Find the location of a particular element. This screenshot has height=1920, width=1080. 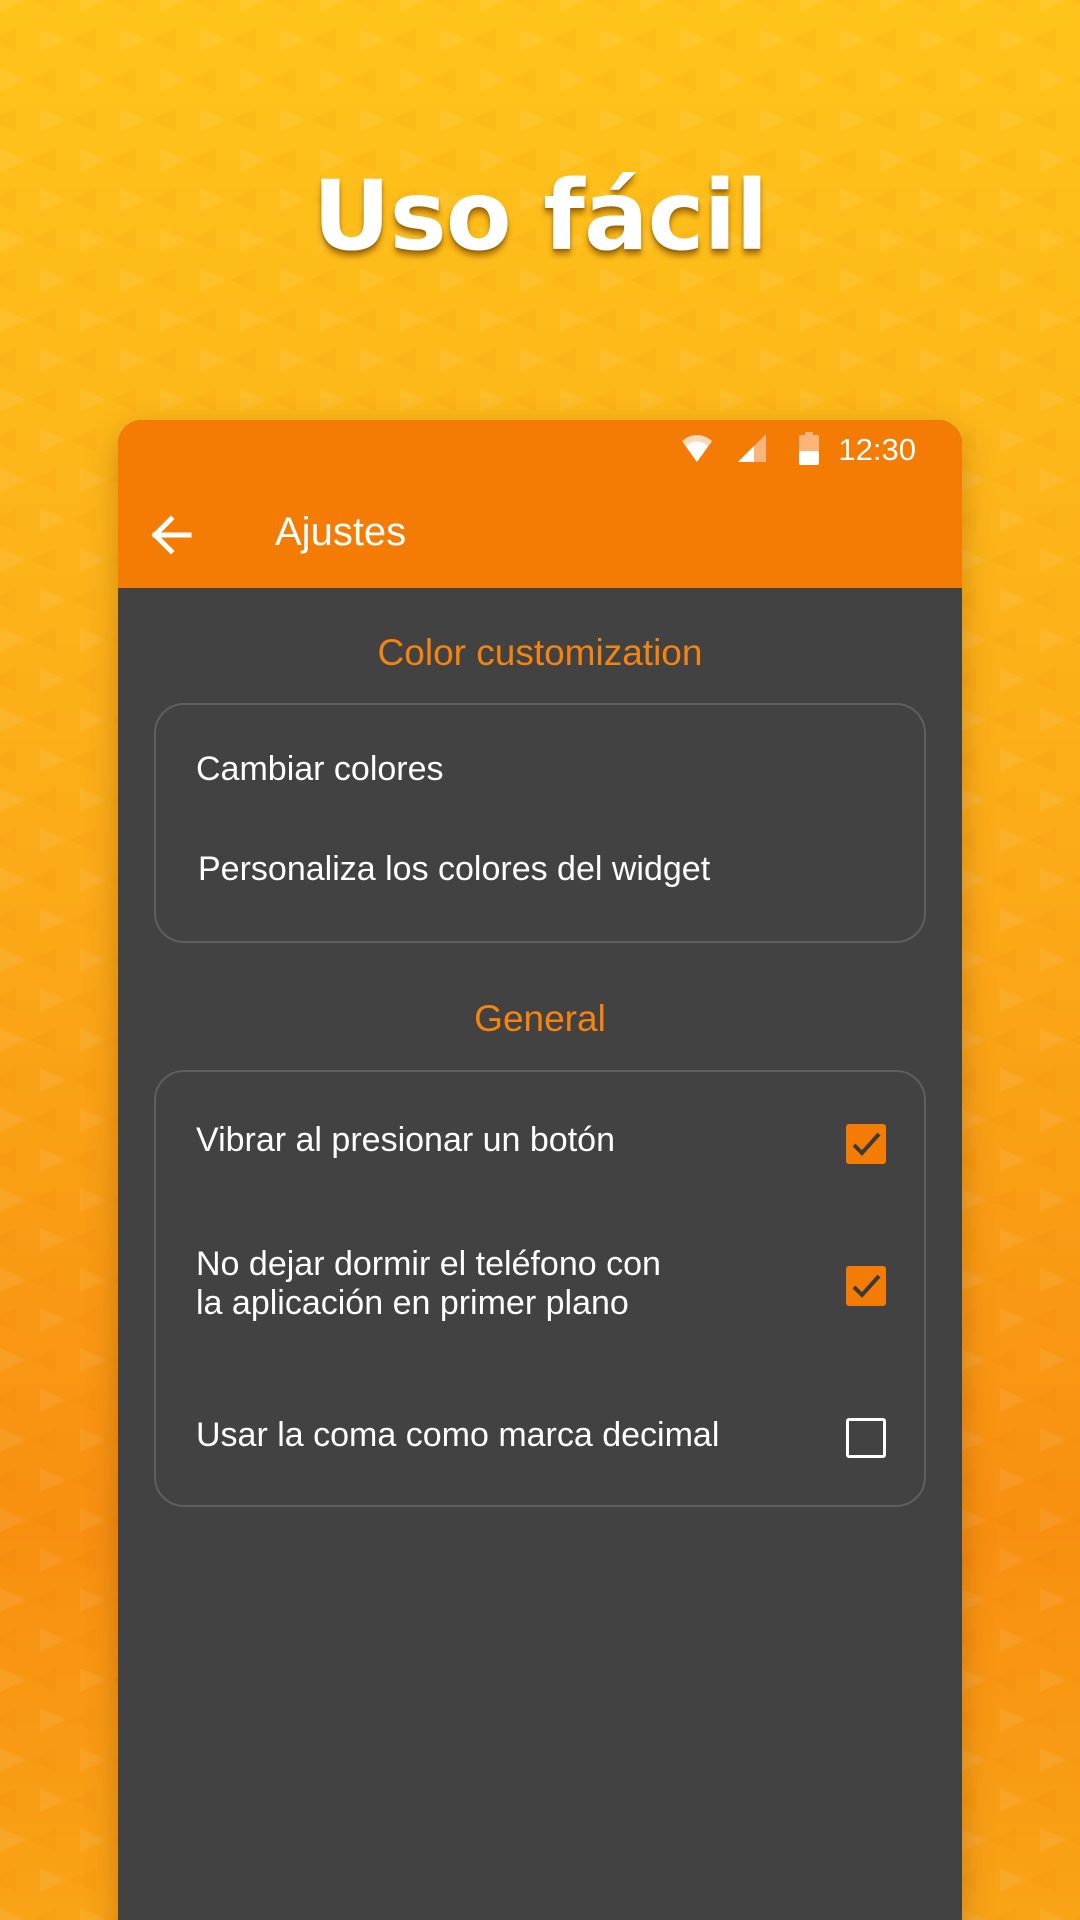

setting-label-keep-awake-line2: la aplicación en primer plano is located at coordinates (412, 1303).